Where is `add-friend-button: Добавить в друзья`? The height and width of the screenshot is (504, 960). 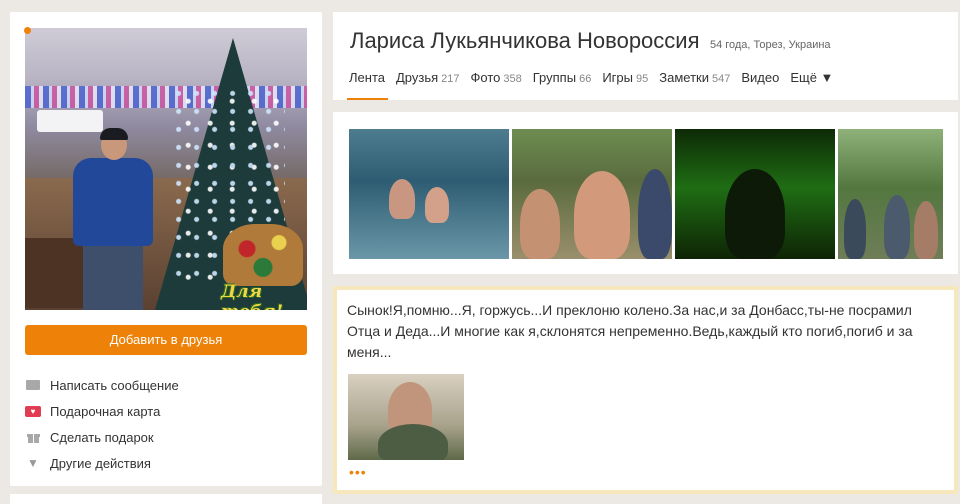 add-friend-button: Добавить в друзья is located at coordinates (166, 340).